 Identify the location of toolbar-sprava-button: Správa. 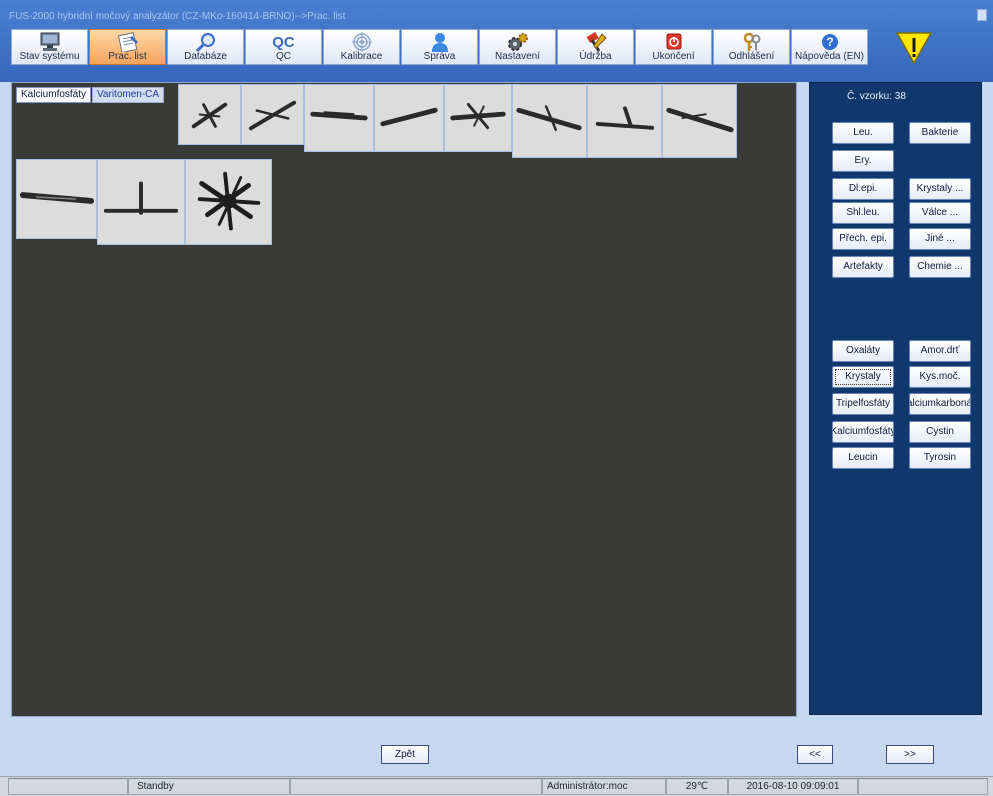
(439, 47).